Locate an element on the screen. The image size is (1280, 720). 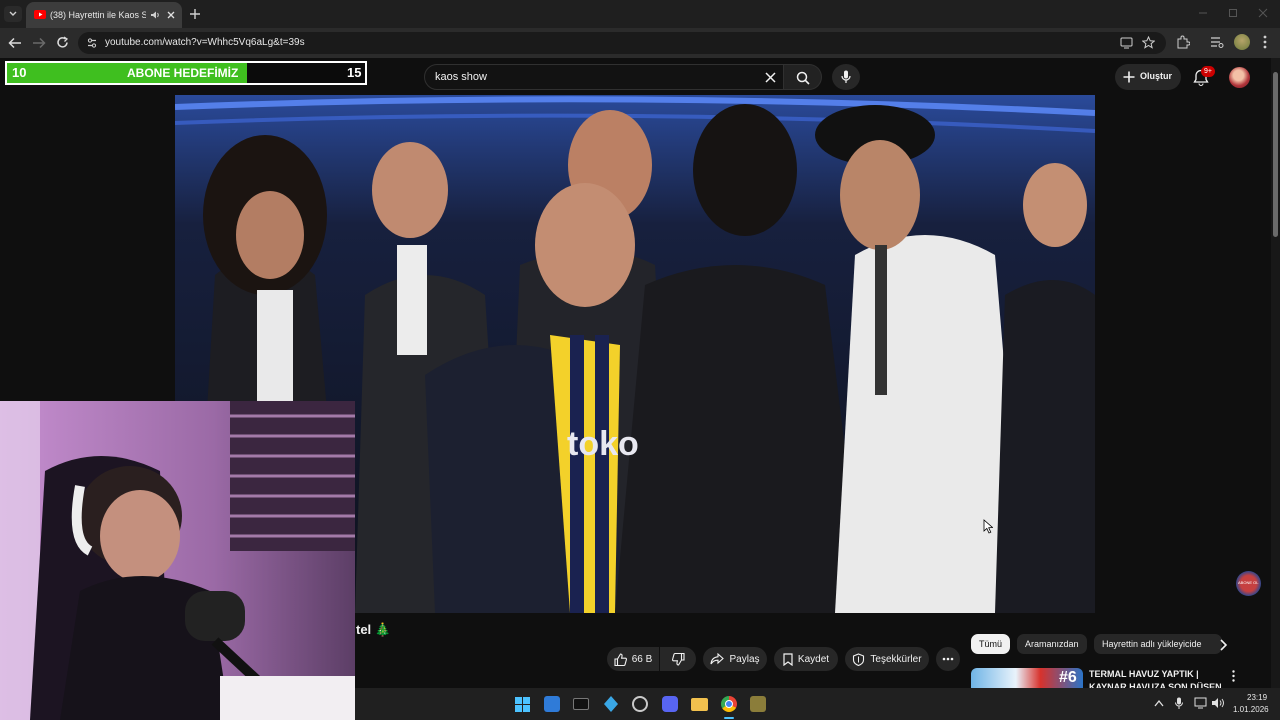
extensions-puzzle-icon is located at coordinates (1183, 42).